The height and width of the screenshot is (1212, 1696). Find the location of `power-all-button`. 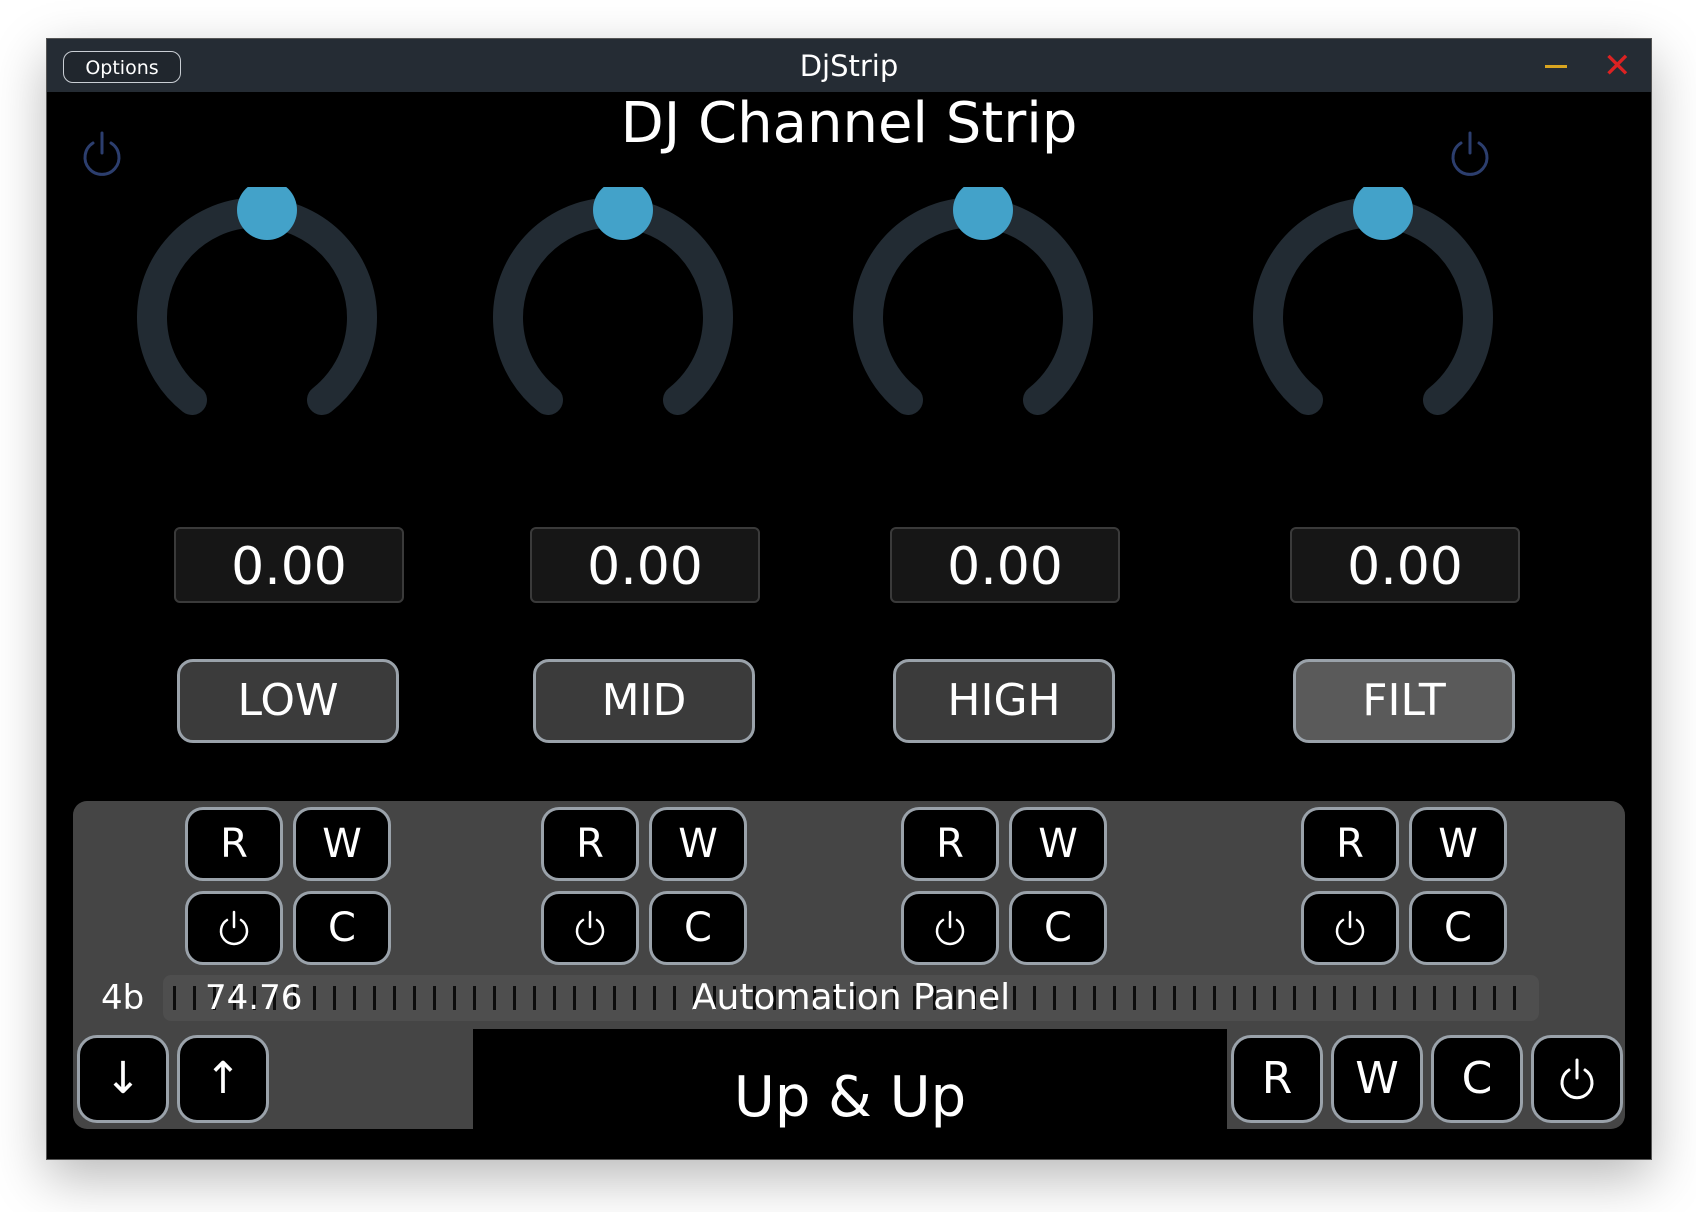

power-all-button is located at coordinates (1577, 1079).